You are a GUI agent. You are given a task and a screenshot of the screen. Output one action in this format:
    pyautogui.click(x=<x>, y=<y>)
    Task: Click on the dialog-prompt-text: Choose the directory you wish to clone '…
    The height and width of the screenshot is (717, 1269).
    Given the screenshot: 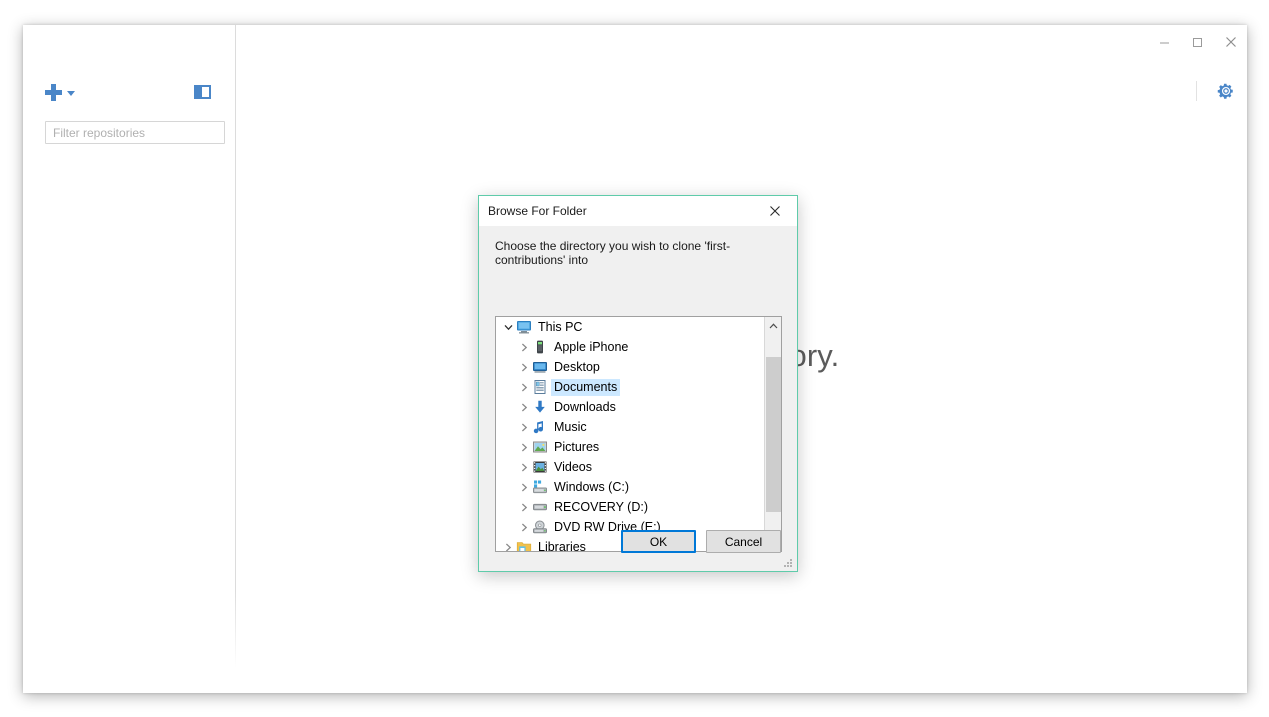 What is the action you would take?
    pyautogui.click(x=613, y=253)
    